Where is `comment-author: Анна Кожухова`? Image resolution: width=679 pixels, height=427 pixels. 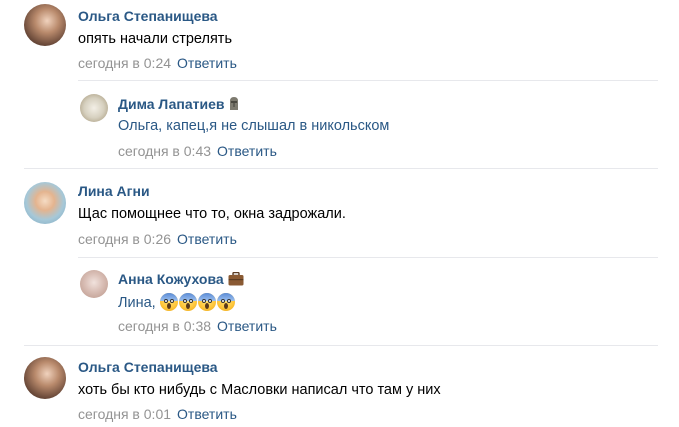 comment-author: Анна Кожухова is located at coordinates (181, 280).